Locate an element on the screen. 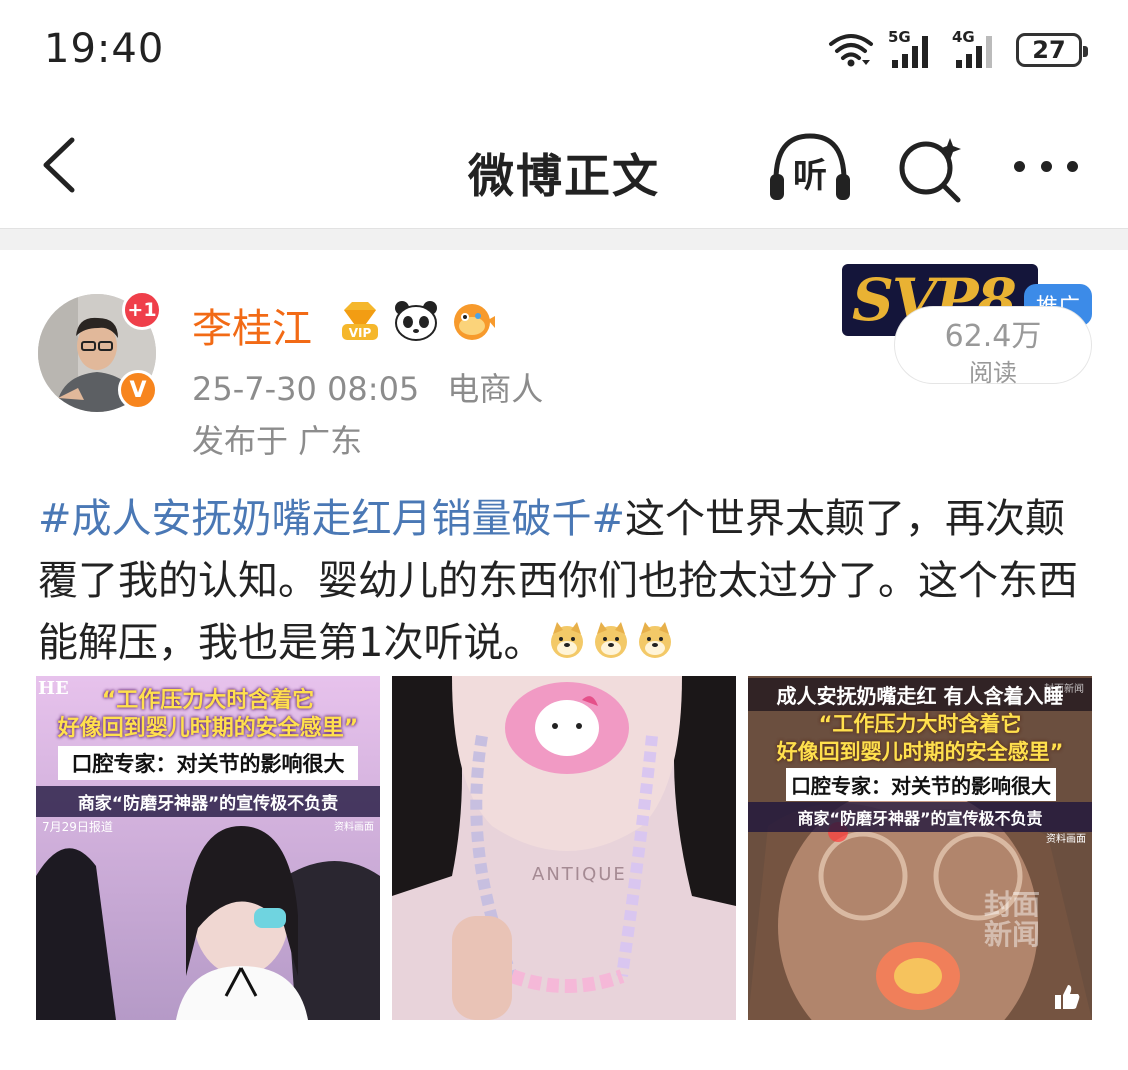 The width and height of the screenshot is (1128, 1070). more-options-button is located at coordinates (1046, 166).